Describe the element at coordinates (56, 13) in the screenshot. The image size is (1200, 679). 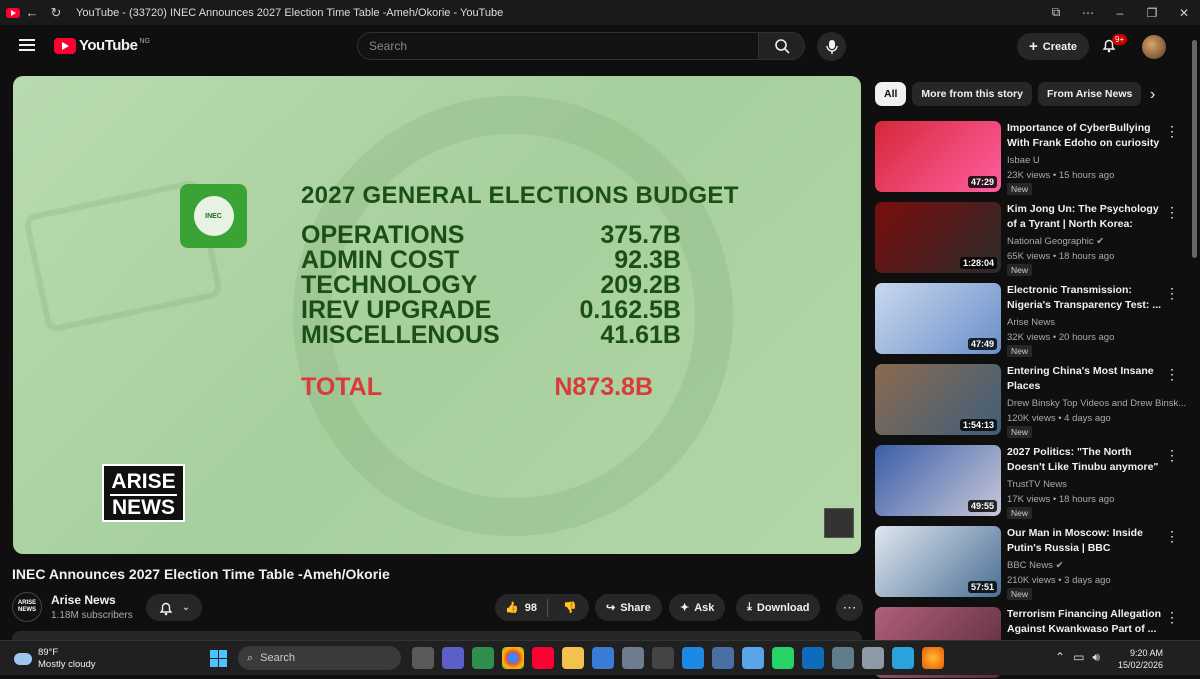
I see `reload-icon: ↻` at that location.